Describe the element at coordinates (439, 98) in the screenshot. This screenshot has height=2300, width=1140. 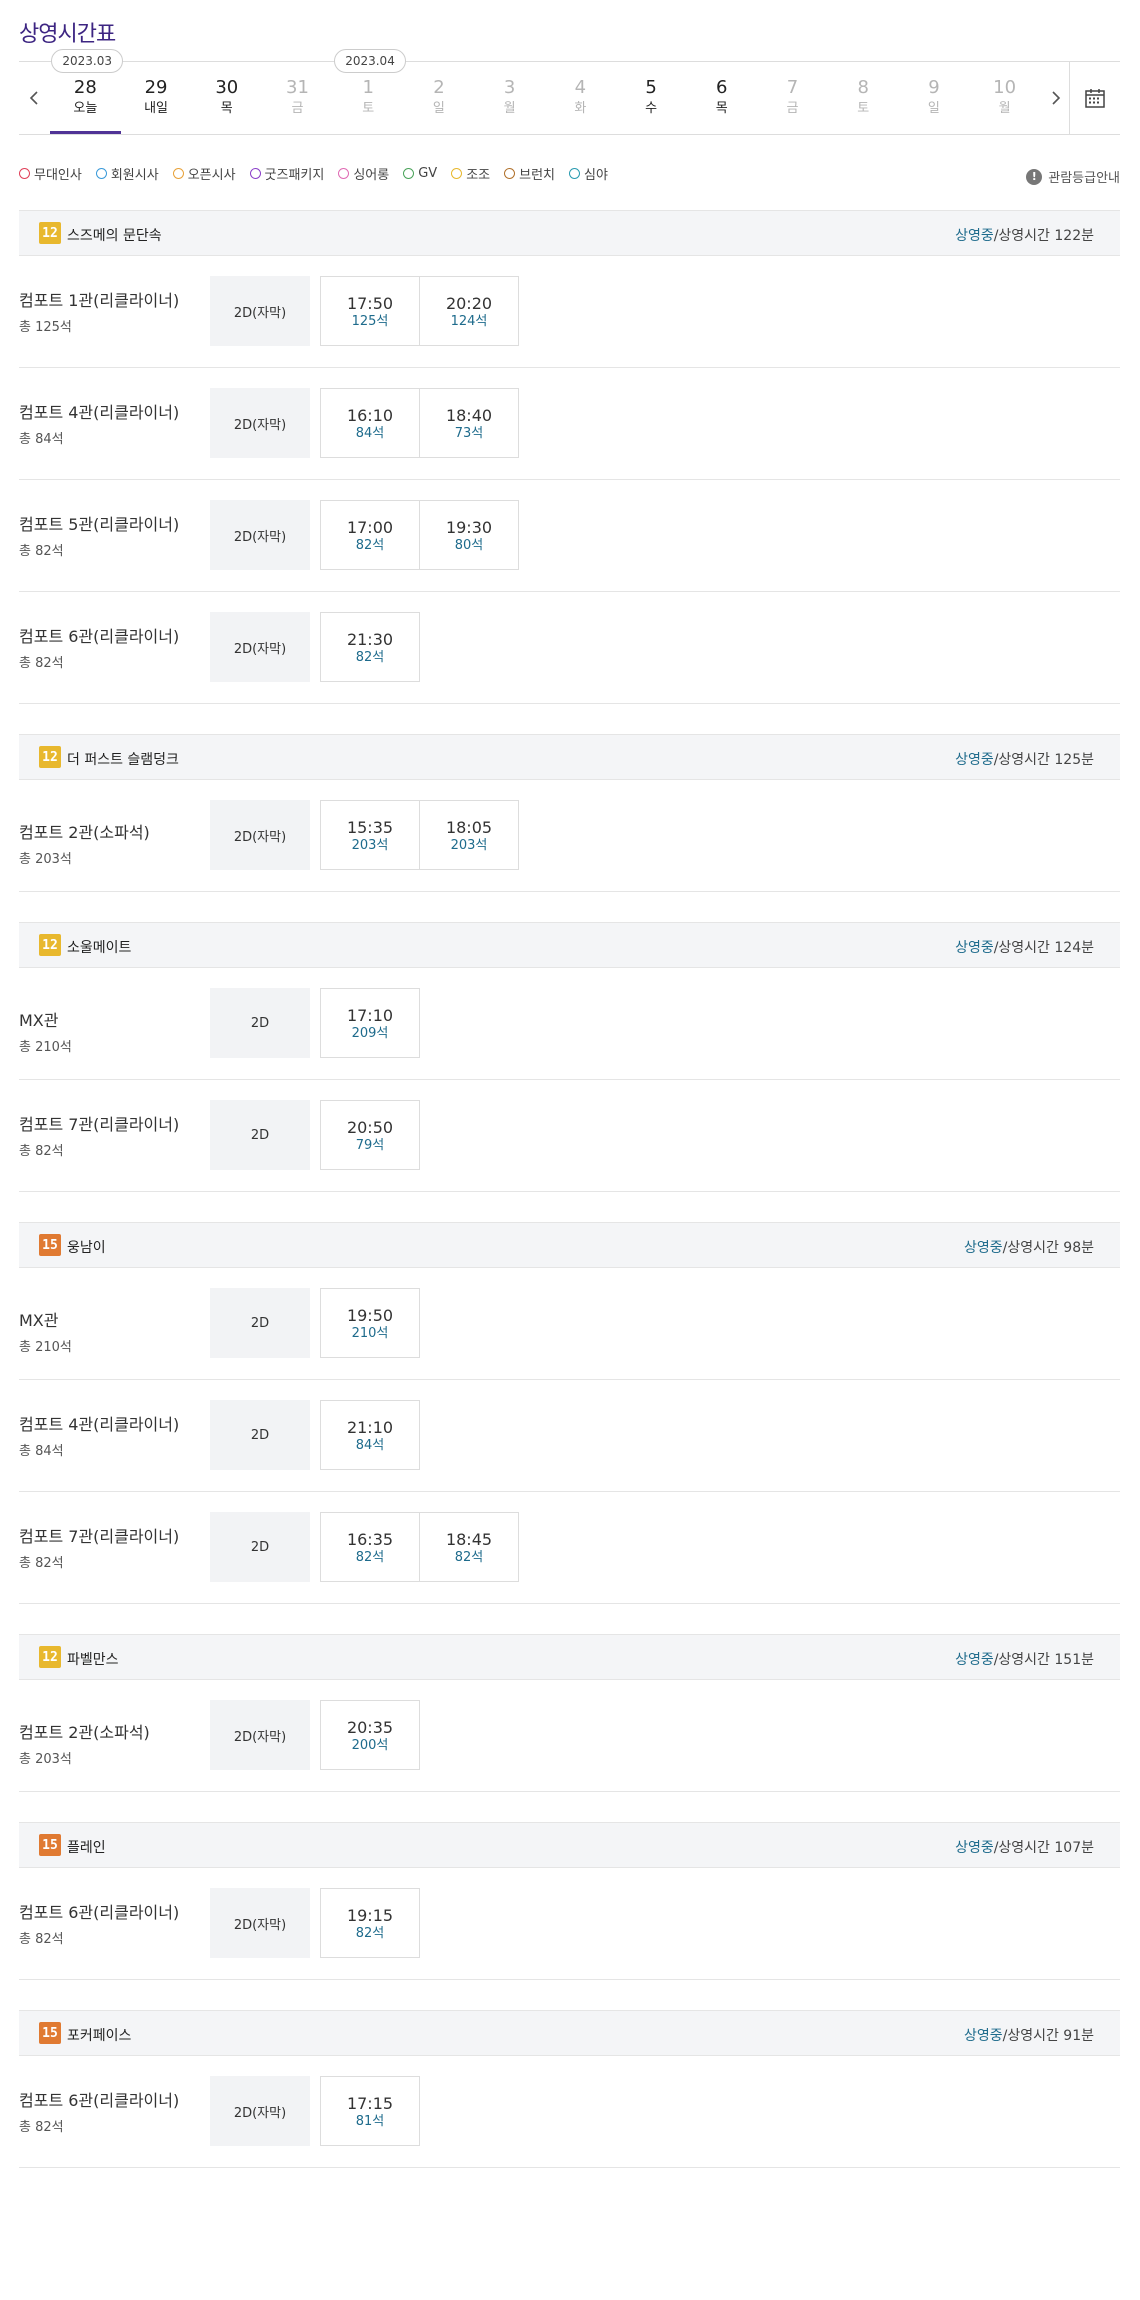
I see `date-item: 2일` at that location.